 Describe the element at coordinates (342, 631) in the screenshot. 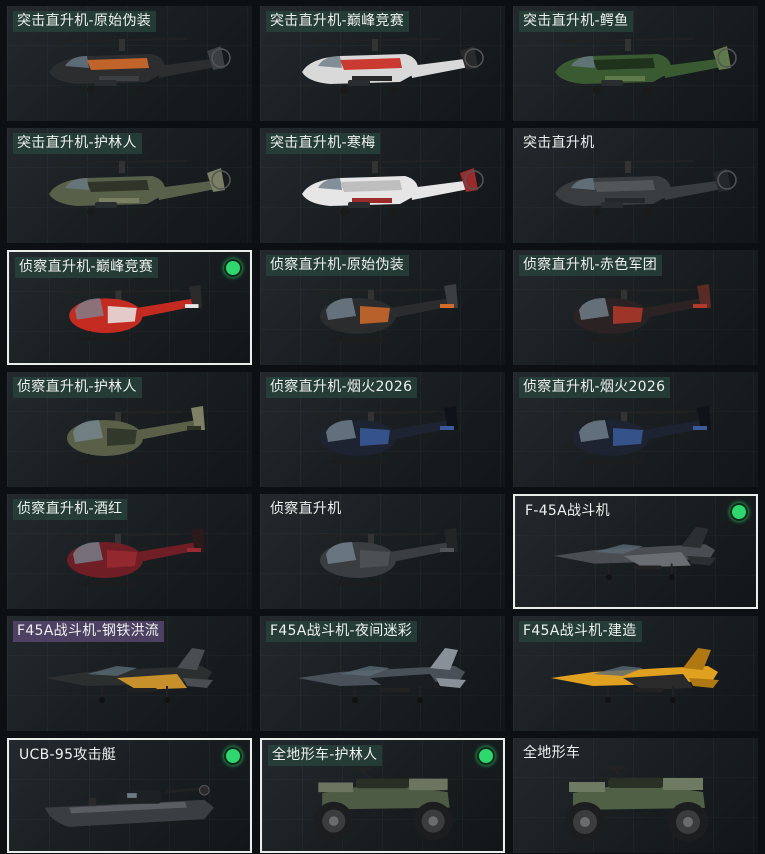

I see `vehicle-skin-name: F45A战斗机-夜间迷彩` at that location.